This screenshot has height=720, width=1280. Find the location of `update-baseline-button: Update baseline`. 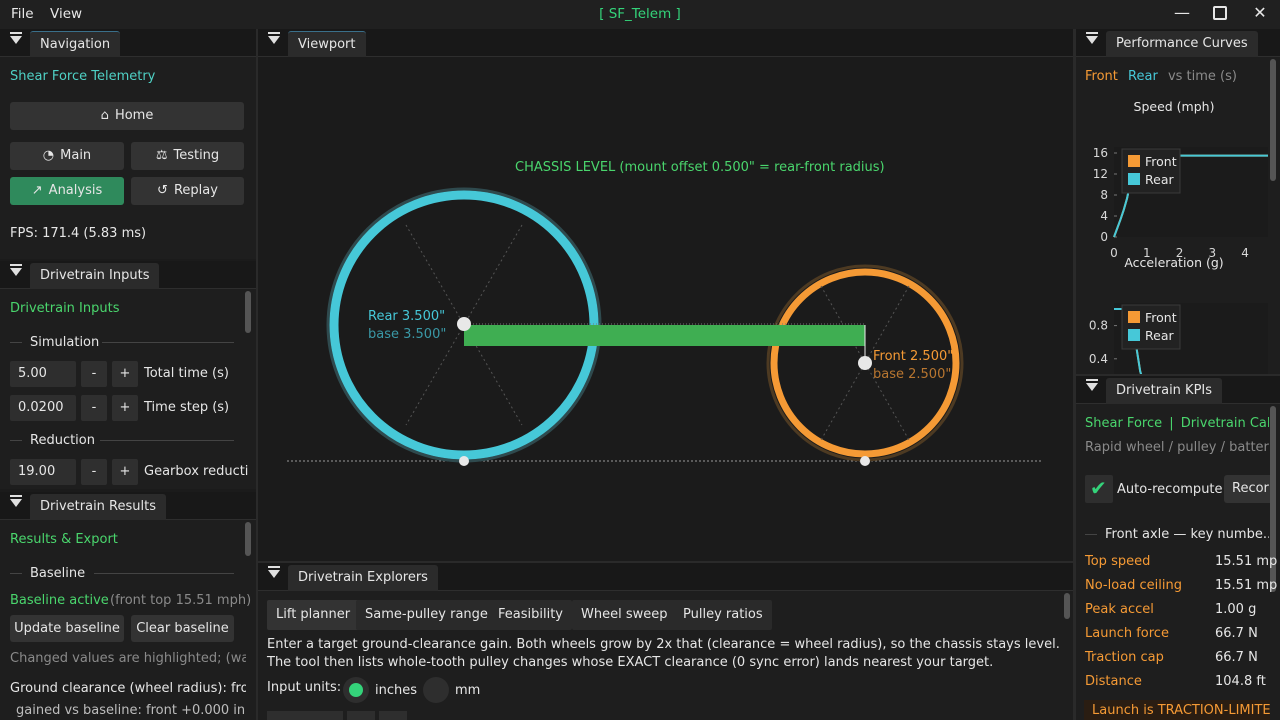

update-baseline-button: Update baseline is located at coordinates (67, 628).